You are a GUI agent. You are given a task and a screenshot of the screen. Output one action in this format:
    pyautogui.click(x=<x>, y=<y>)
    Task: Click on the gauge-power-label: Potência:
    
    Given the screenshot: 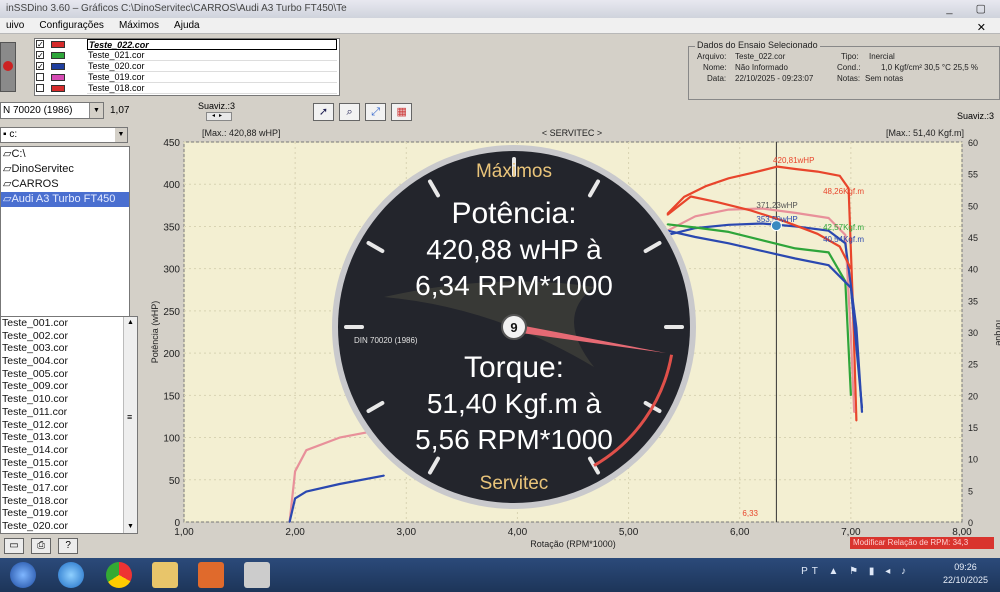 What is the action you would take?
    pyautogui.click(x=513, y=213)
    